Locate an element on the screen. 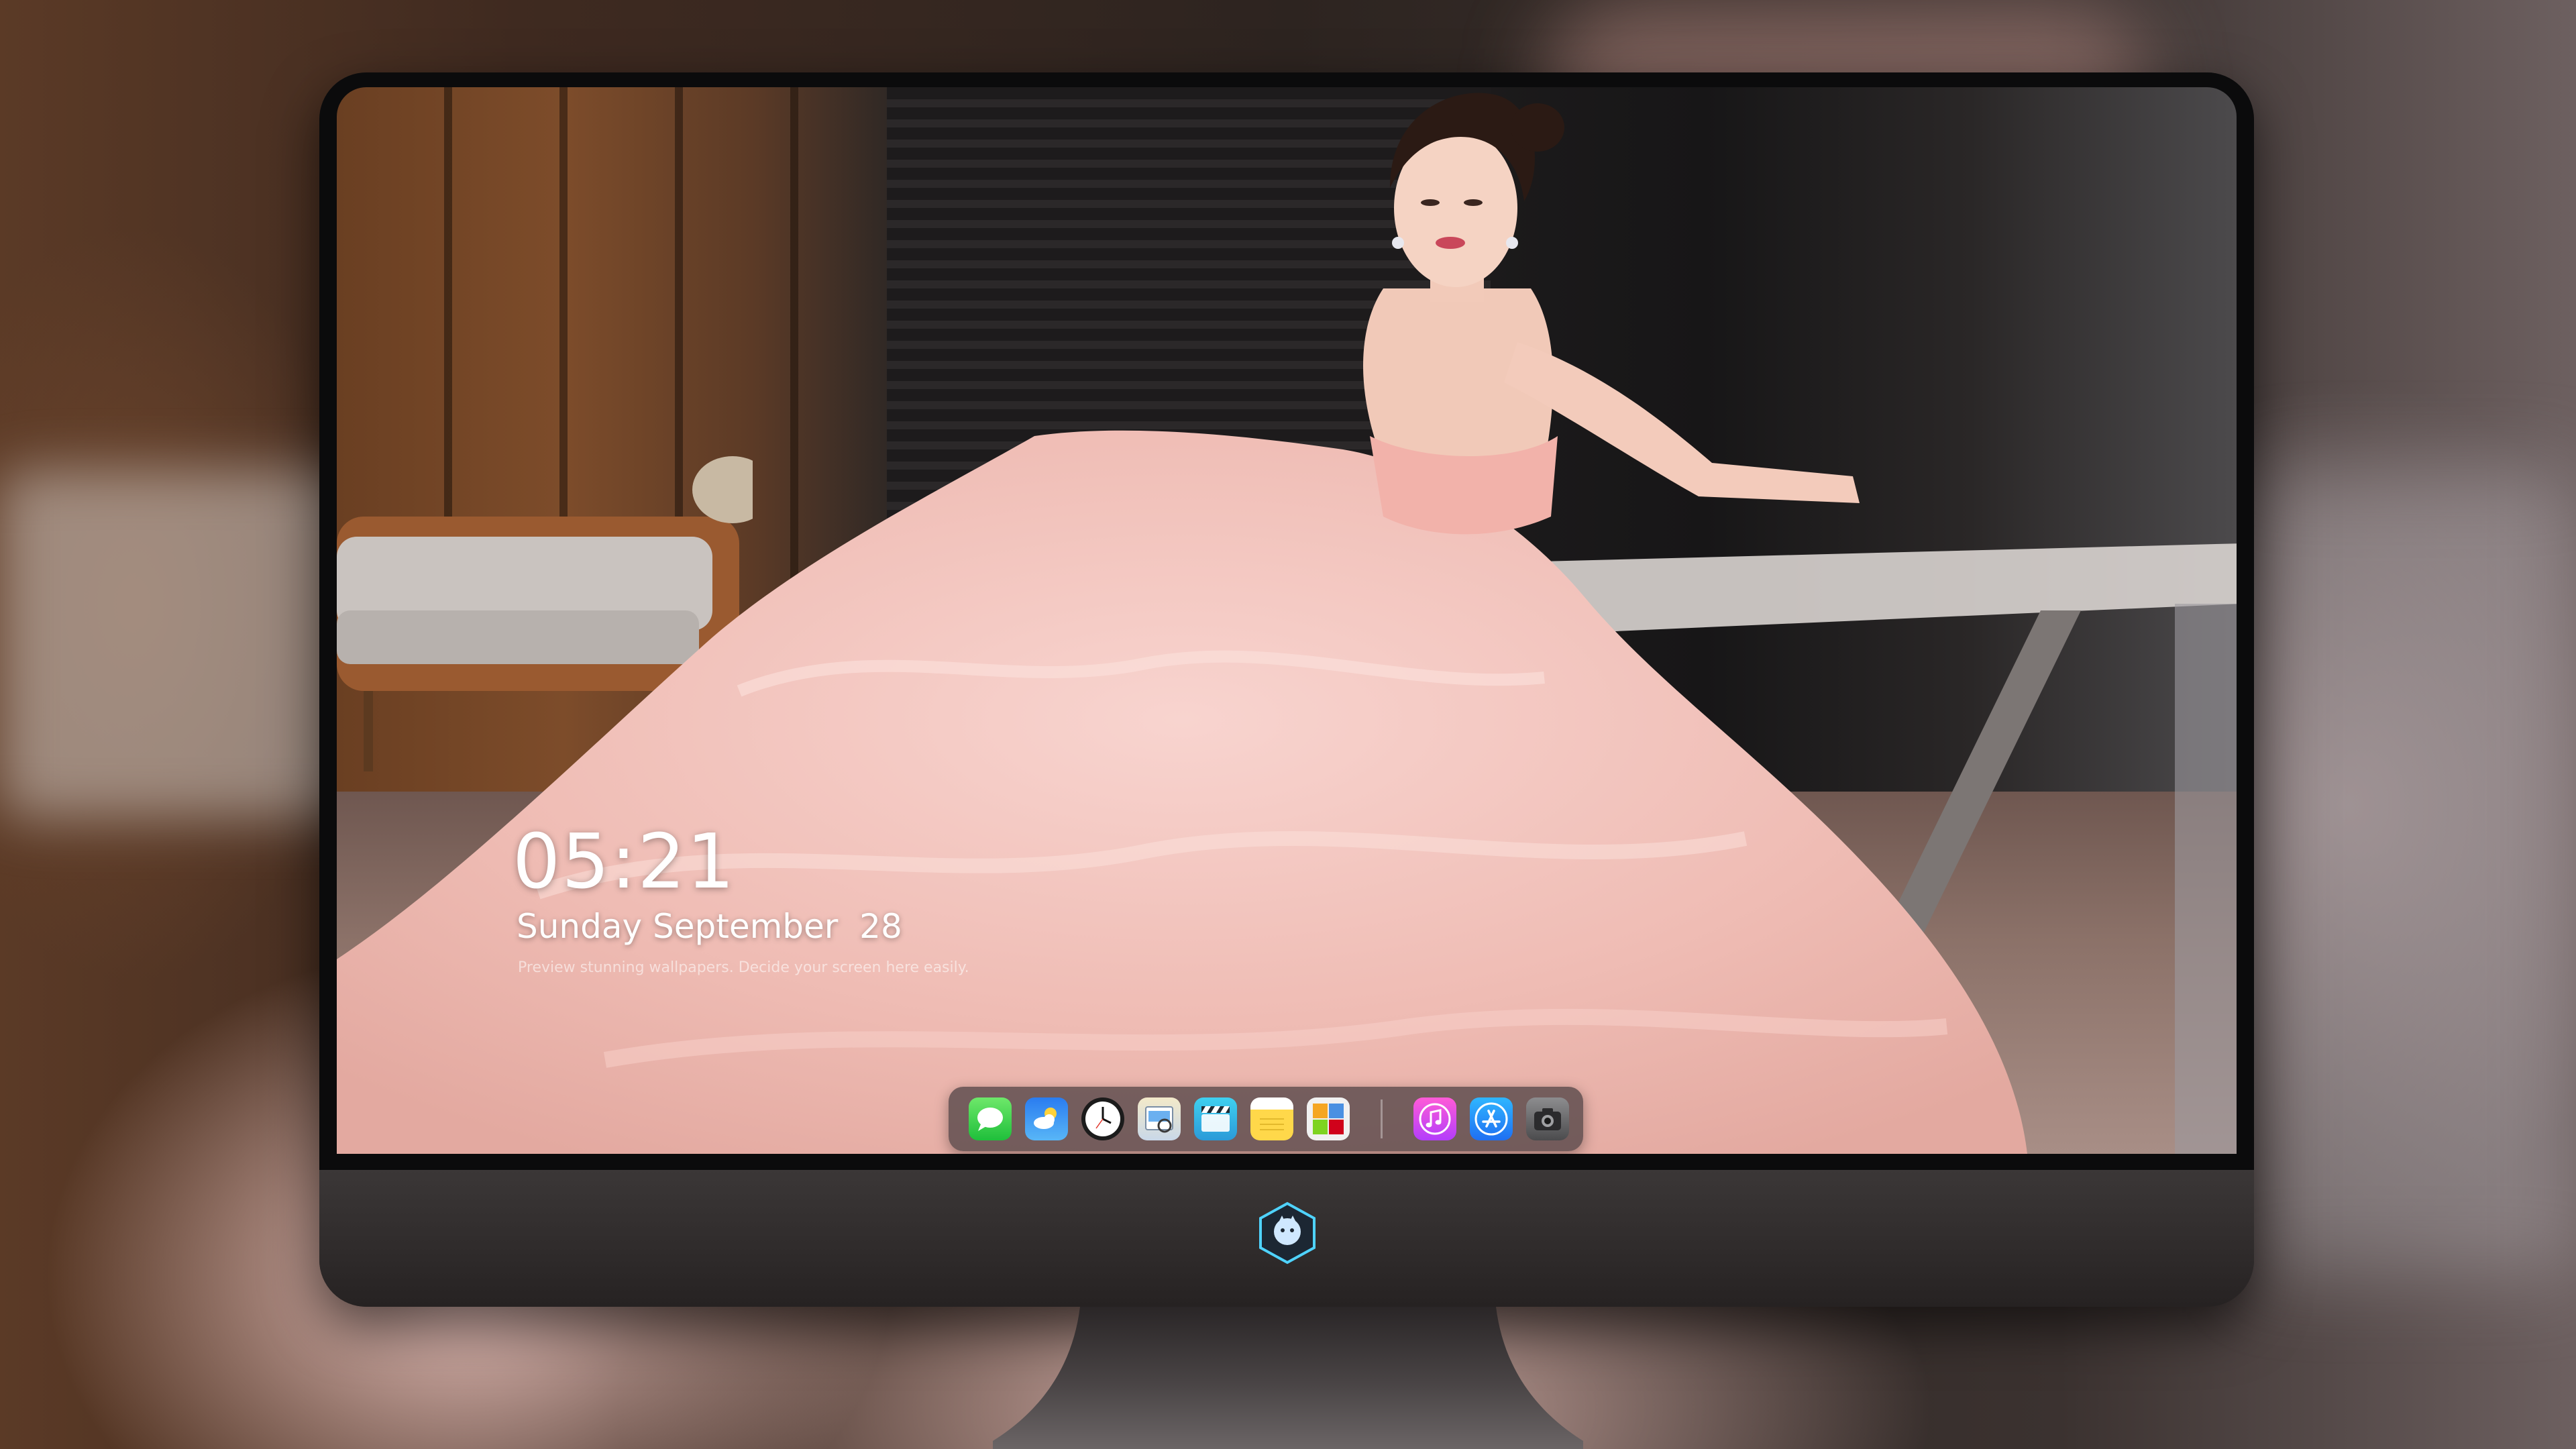 The image size is (2576, 1449). preview-icon is located at coordinates (1159, 1119).